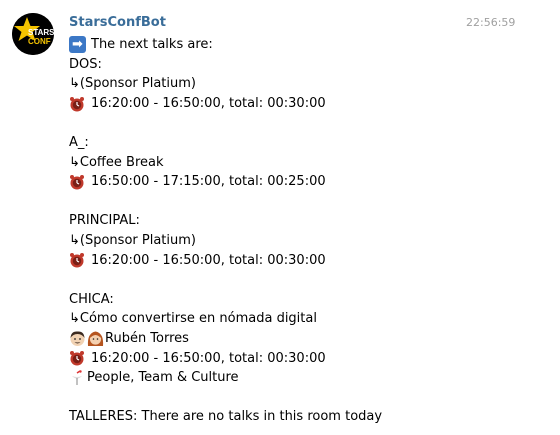  I want to click on starsconf-logo-icon: STARS CONF, so click(33, 34).